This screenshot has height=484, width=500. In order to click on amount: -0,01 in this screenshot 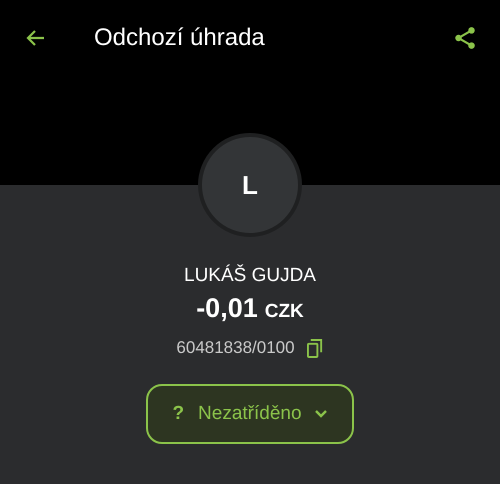, I will do `click(227, 308)`.